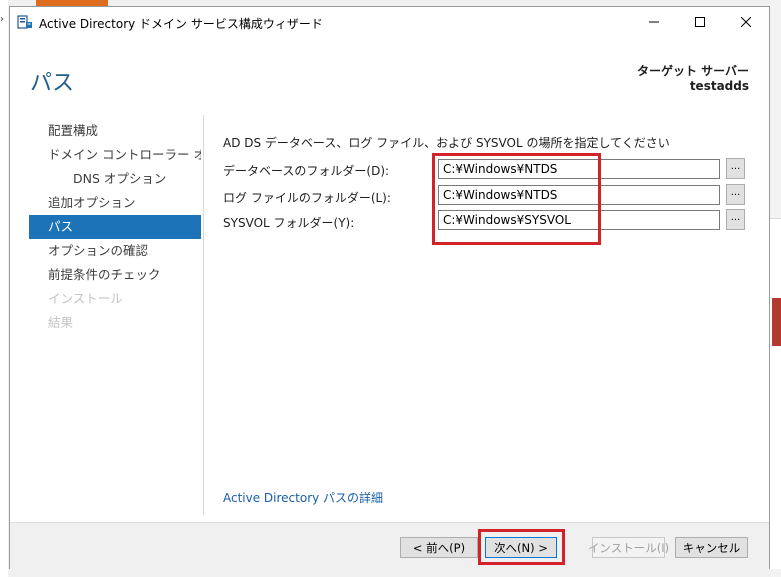 Image resolution: width=781 pixels, height=577 pixels. What do you see at coordinates (775, 393) in the screenshot?
I see `background-right-panel` at bounding box center [775, 393].